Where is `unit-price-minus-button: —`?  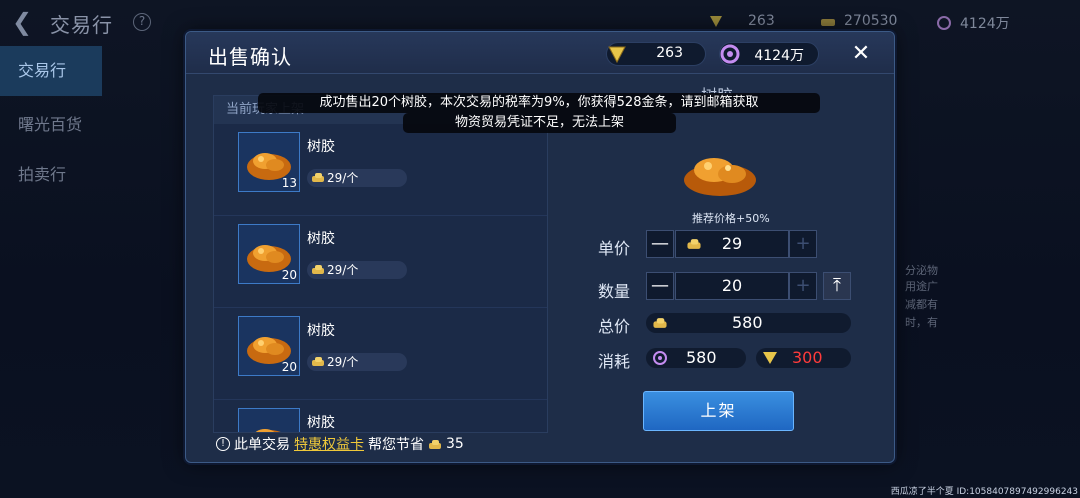
unit-price-minus-button: — is located at coordinates (660, 244).